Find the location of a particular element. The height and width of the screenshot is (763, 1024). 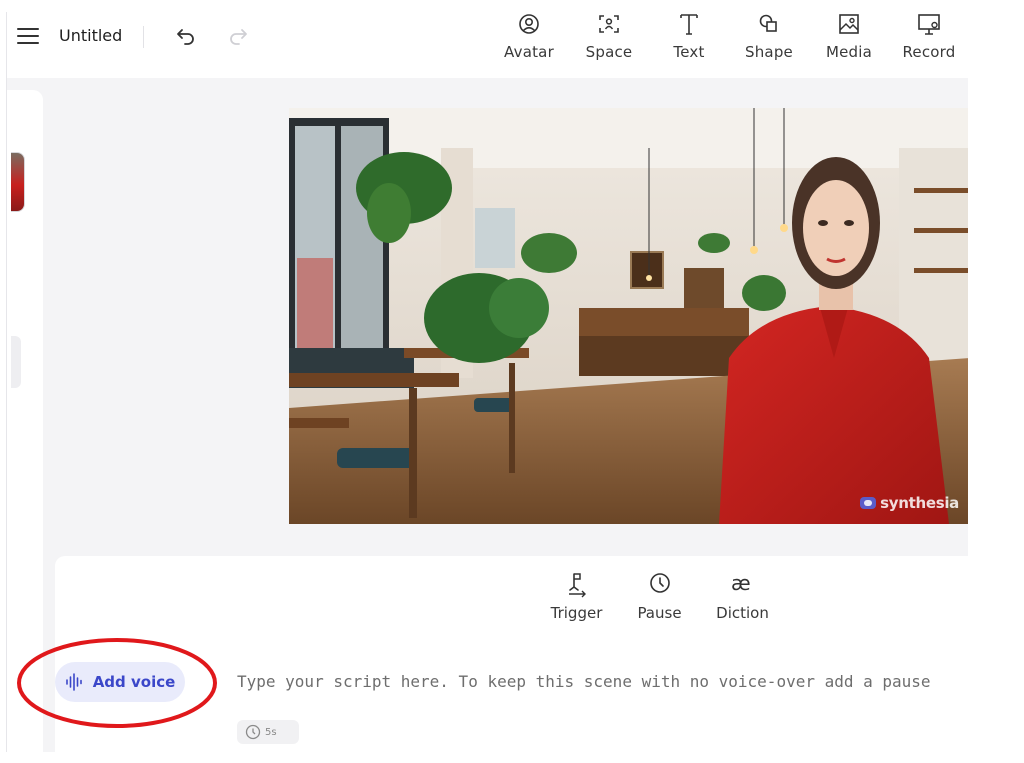

toolbar-divider is located at coordinates (143, 37).